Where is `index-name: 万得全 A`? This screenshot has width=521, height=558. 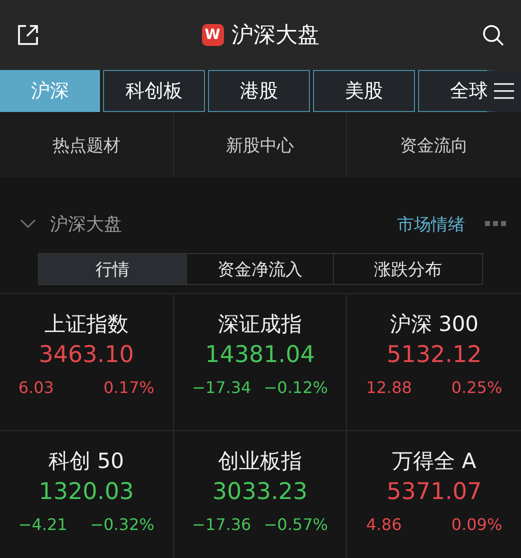
index-name: 万得全 A is located at coordinates (434, 461).